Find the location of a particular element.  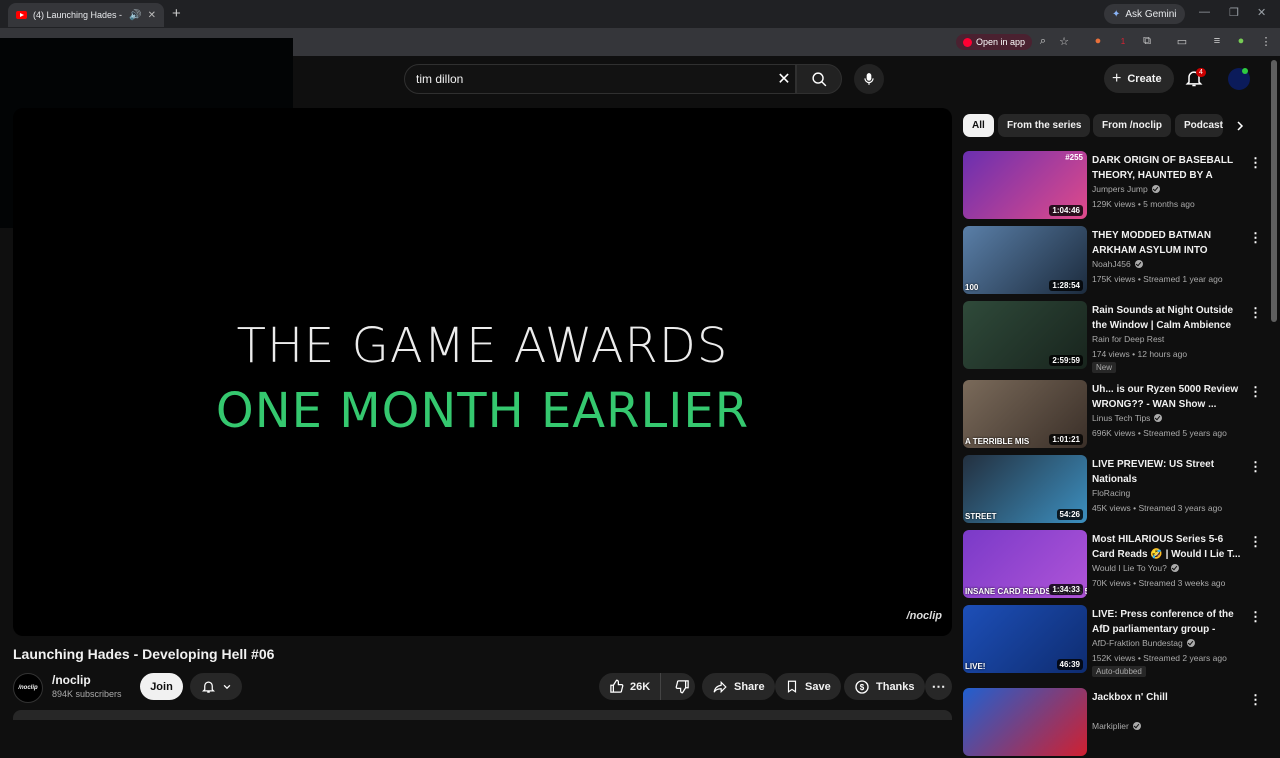

profile-icon: ● is located at coordinates (1241, 41).